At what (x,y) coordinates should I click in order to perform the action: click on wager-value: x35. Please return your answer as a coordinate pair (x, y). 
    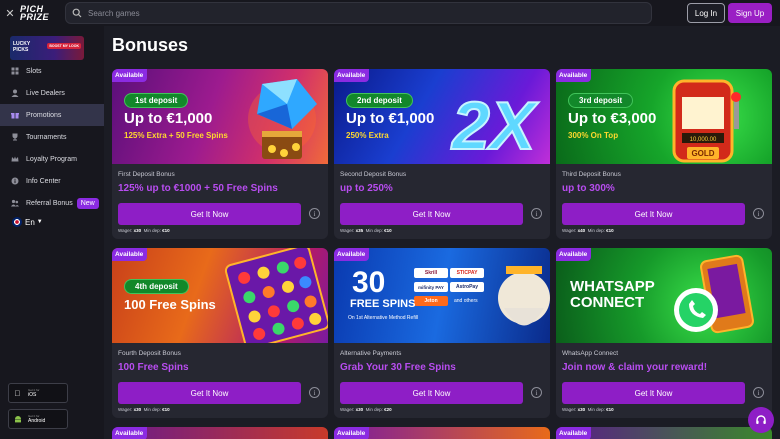
    Looking at the image, I should click on (359, 230).